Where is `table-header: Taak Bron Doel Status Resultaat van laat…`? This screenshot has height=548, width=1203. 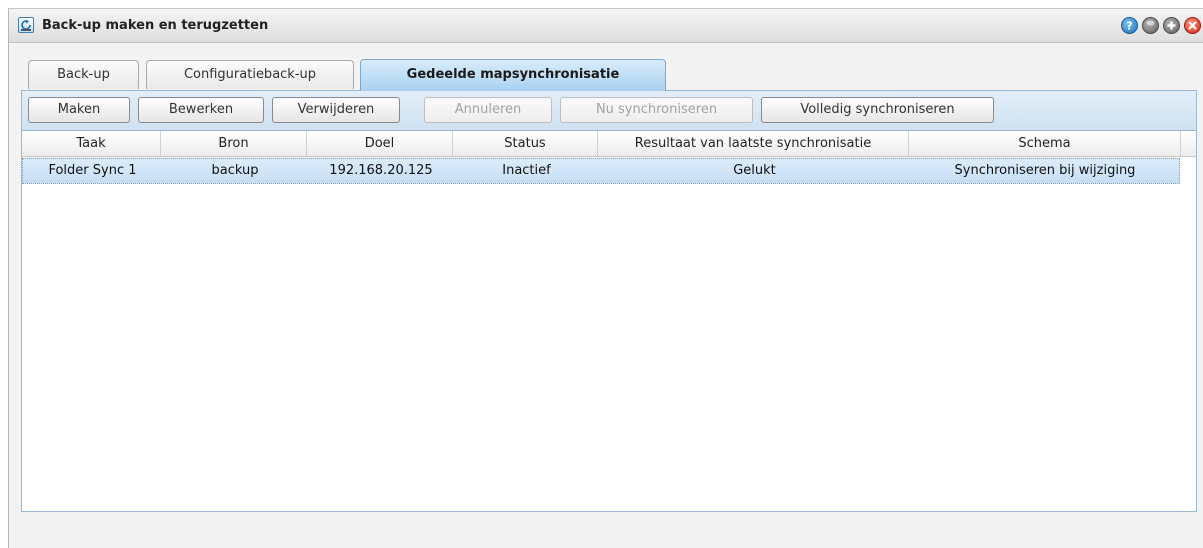
table-header: Taak Bron Doel Status Resultaat van laat… is located at coordinates (609, 144).